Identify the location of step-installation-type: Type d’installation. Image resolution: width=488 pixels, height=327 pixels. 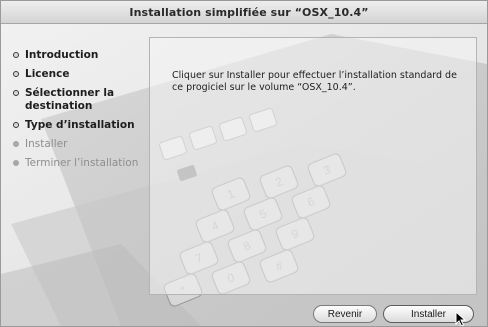
(78, 125).